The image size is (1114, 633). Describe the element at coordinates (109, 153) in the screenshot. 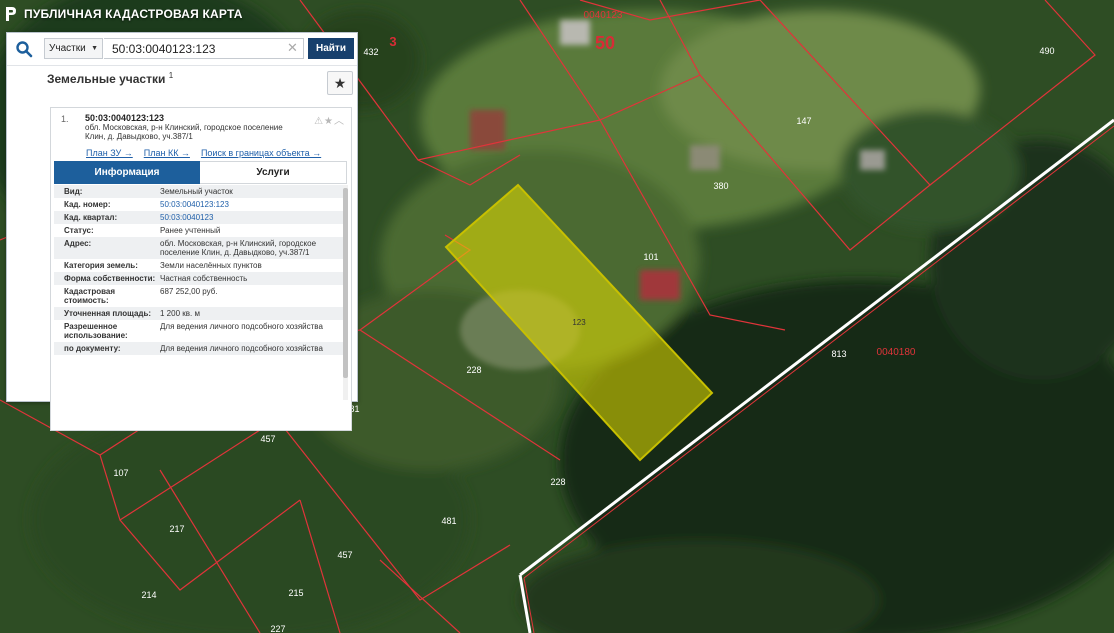

I see `plan-zu-link: План ЗУ →` at that location.